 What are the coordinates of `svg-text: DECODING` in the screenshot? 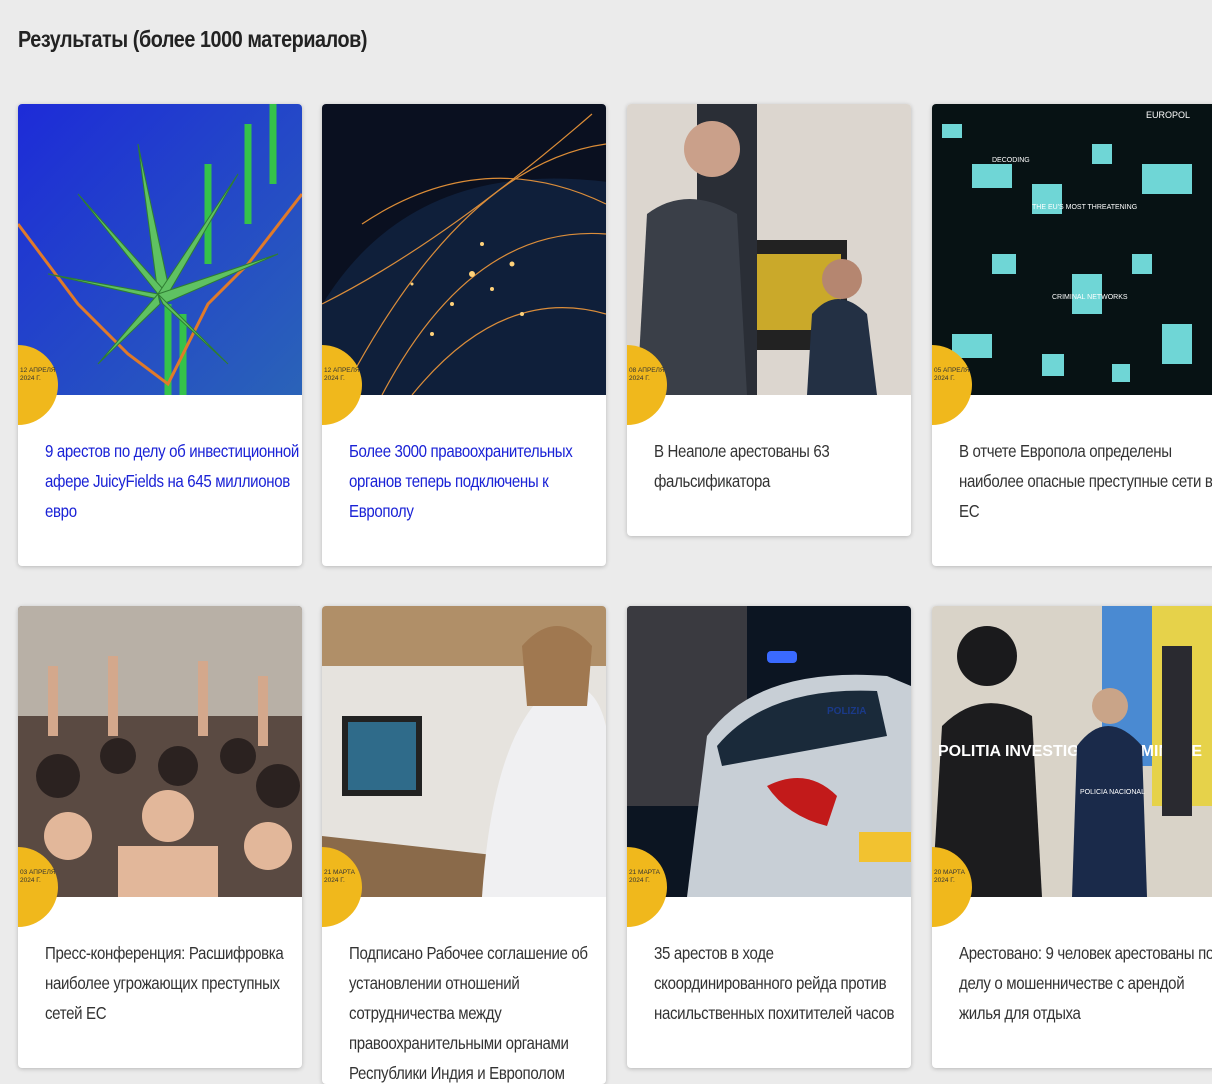 It's located at (1011, 160).